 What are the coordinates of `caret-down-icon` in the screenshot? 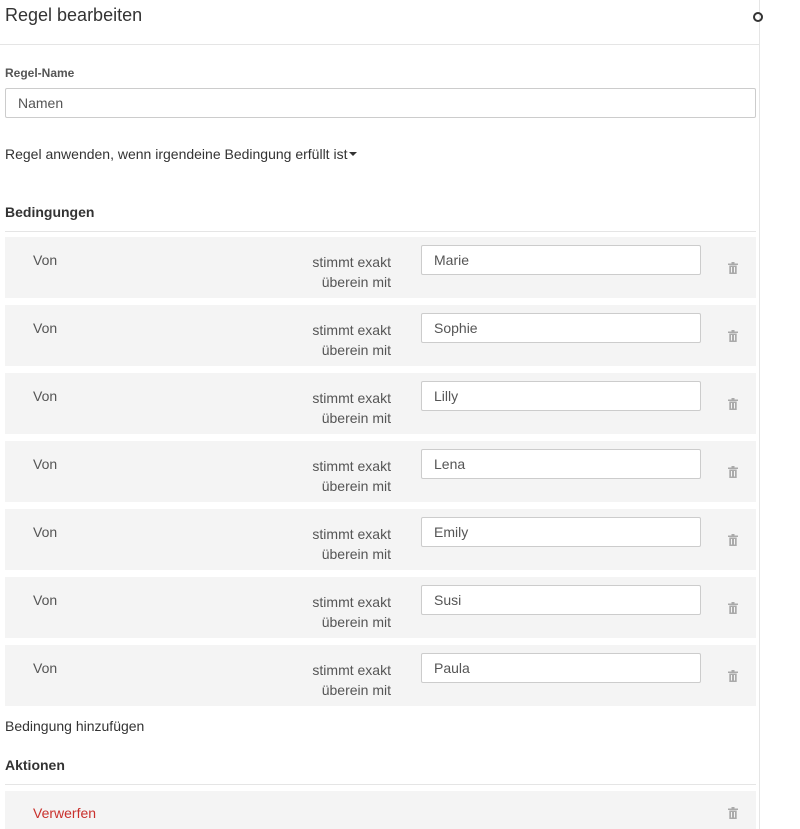 It's located at (353, 154).